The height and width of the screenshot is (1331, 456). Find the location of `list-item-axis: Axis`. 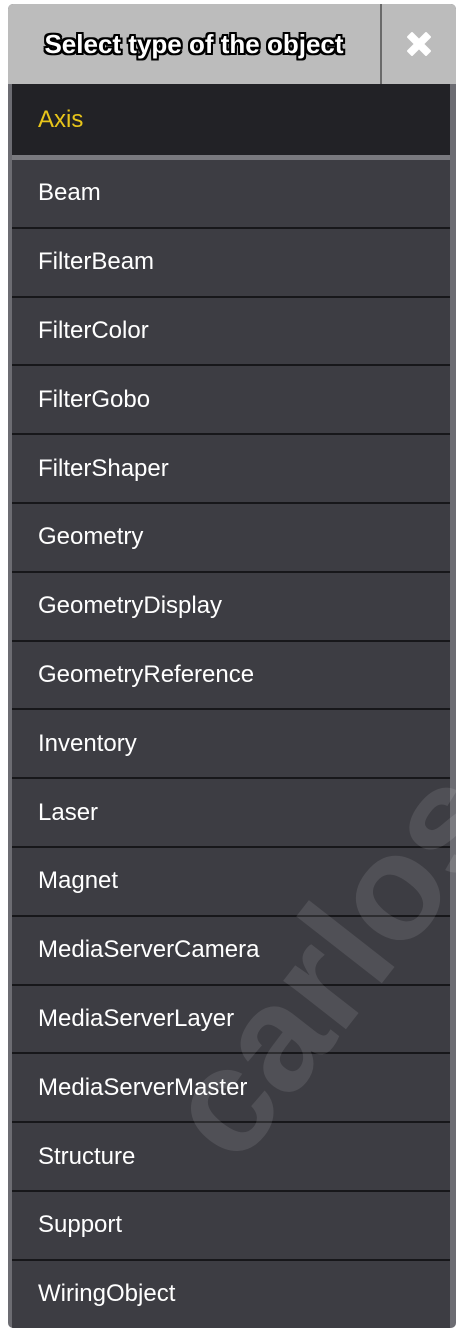

list-item-axis: Axis is located at coordinates (231, 122).